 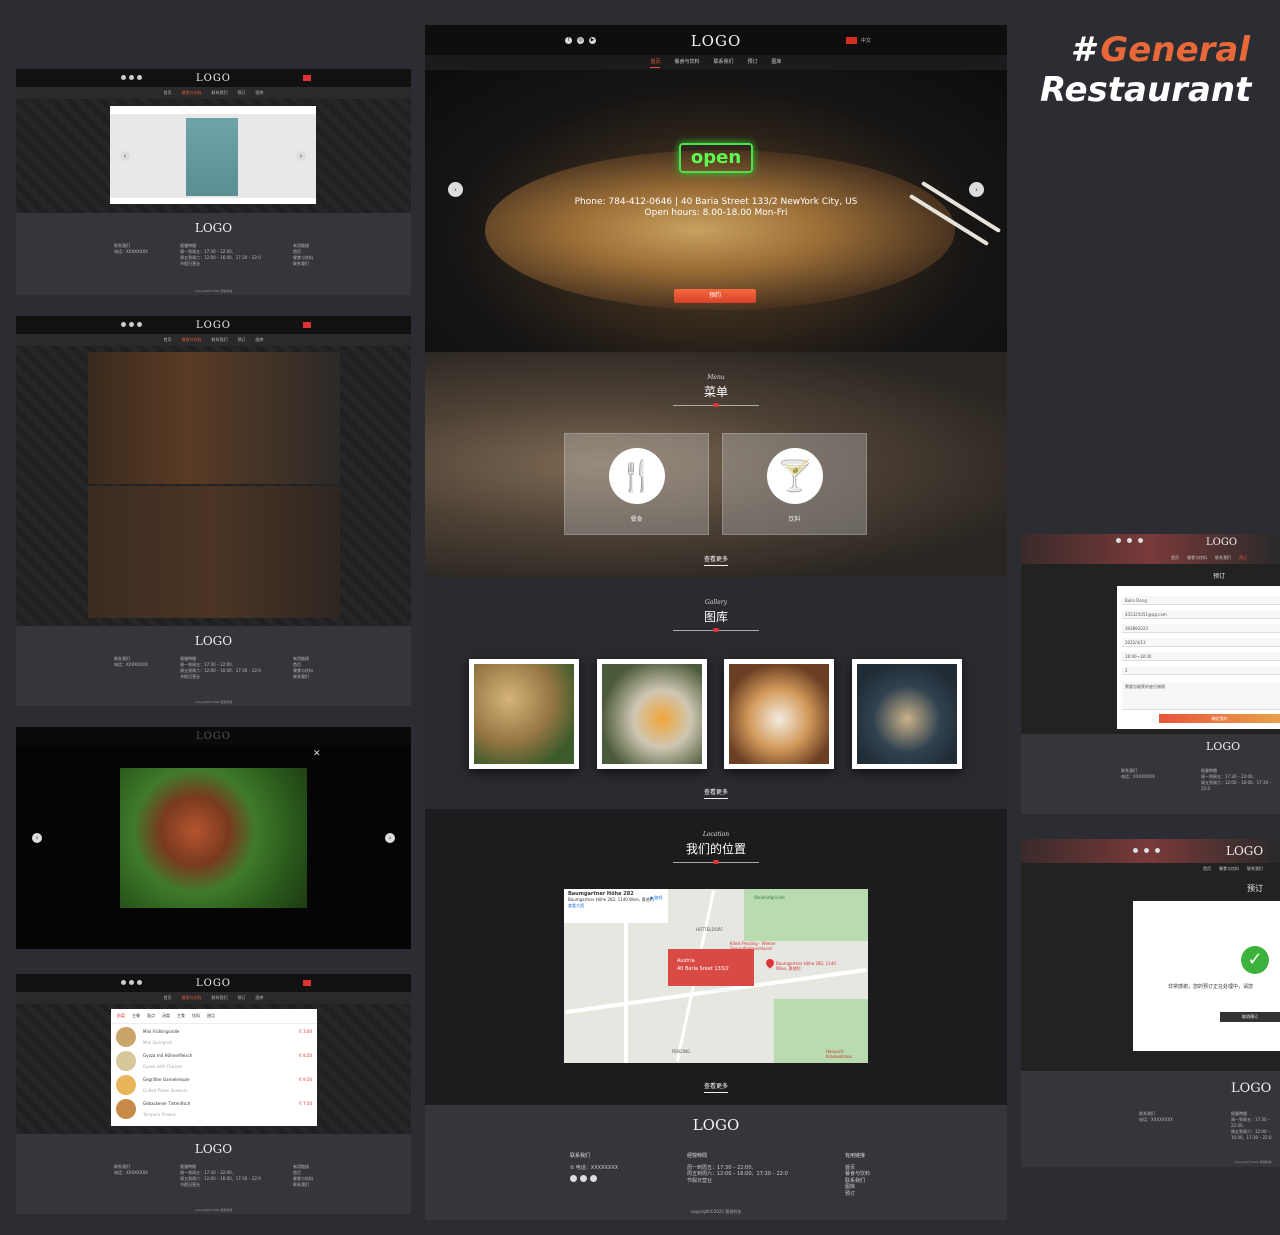 I want to click on tab-desserts: 甜点, so click(x=211, y=1016).